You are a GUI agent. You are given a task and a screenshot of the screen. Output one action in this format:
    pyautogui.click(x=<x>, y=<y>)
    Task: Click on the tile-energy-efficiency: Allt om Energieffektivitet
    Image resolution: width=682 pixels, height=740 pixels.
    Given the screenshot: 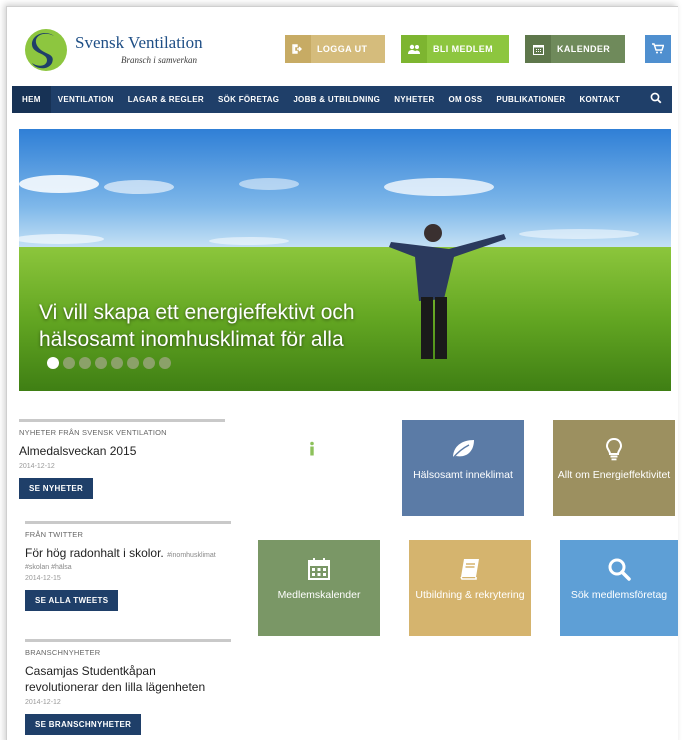 What is the action you would take?
    pyautogui.click(x=614, y=468)
    